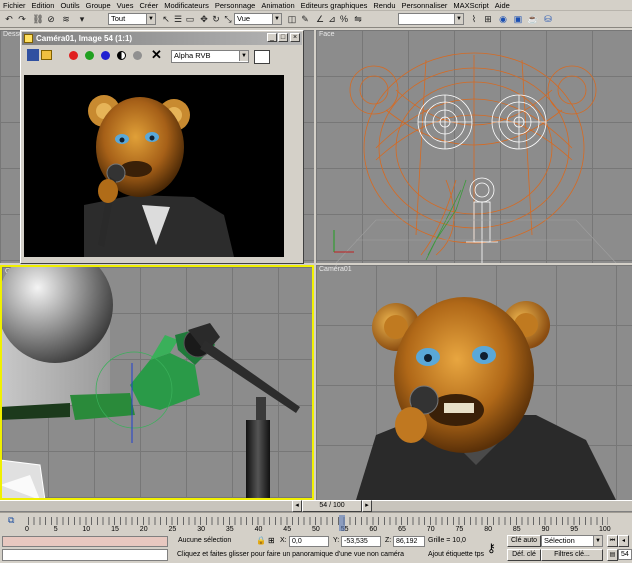  Describe the element at coordinates (373, 529) in the screenshot. I see `ruler-tick-label: 60` at that location.